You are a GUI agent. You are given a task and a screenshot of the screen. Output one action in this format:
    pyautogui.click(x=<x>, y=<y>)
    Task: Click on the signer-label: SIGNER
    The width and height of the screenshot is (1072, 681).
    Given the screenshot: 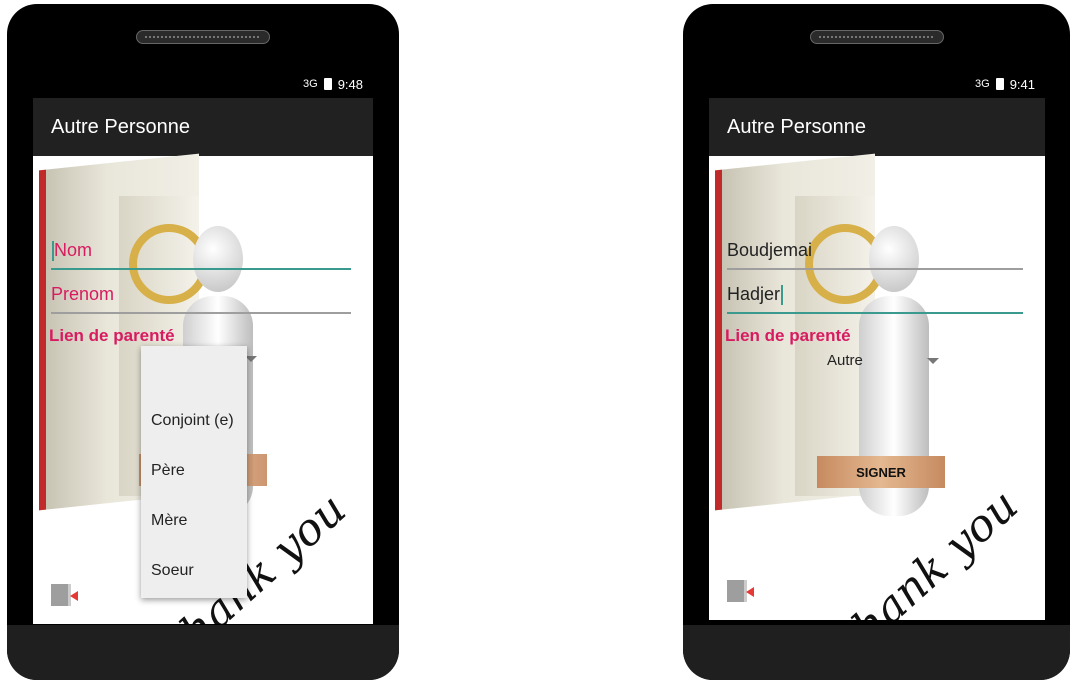 What is the action you would take?
    pyautogui.click(x=881, y=472)
    